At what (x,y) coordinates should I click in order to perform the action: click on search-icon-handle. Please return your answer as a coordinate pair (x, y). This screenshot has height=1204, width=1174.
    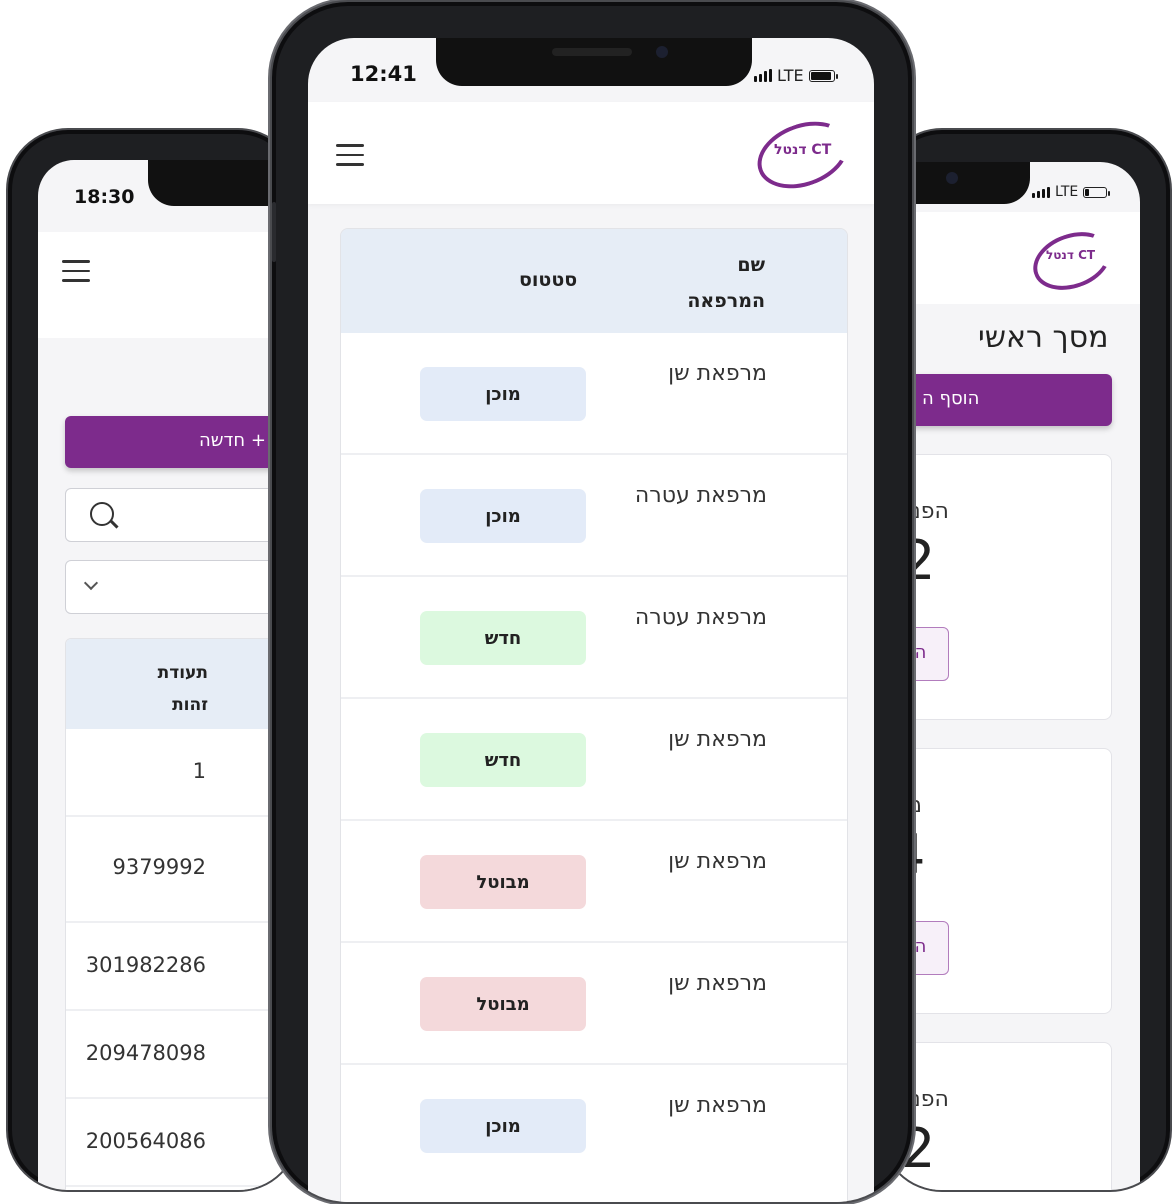
    Looking at the image, I should click on (114, 524).